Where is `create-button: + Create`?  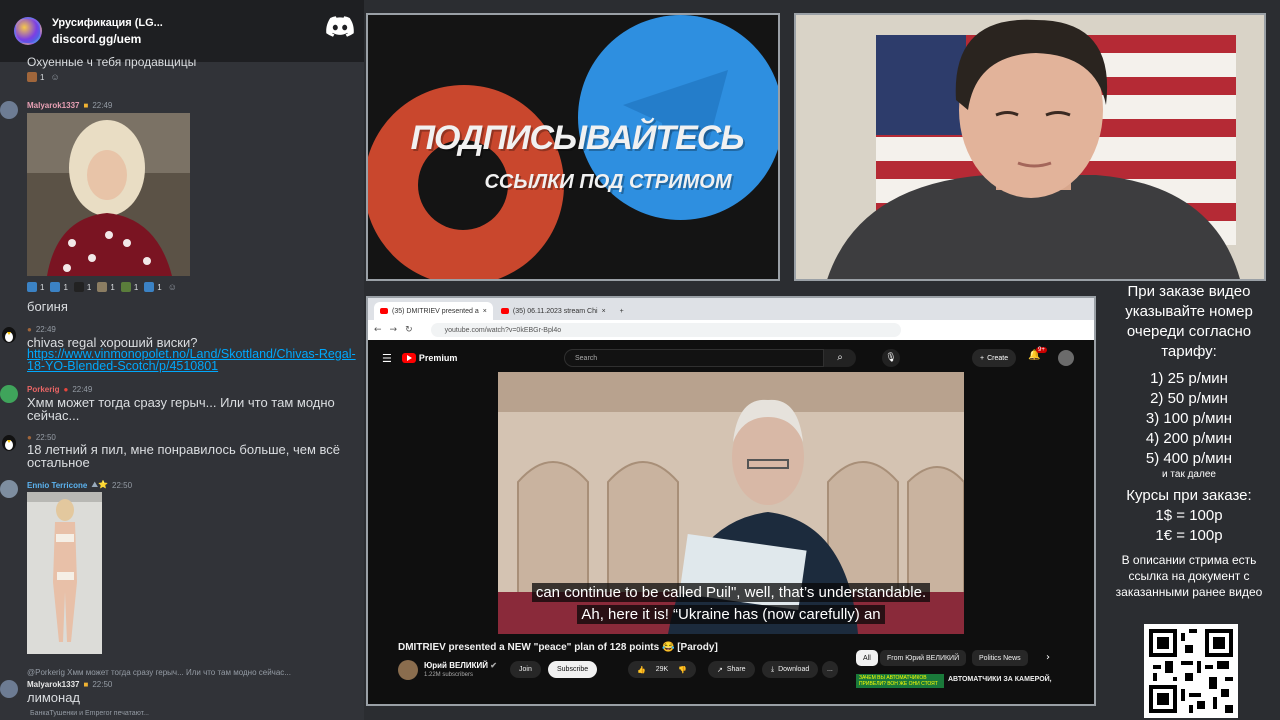 create-button: + Create is located at coordinates (994, 358).